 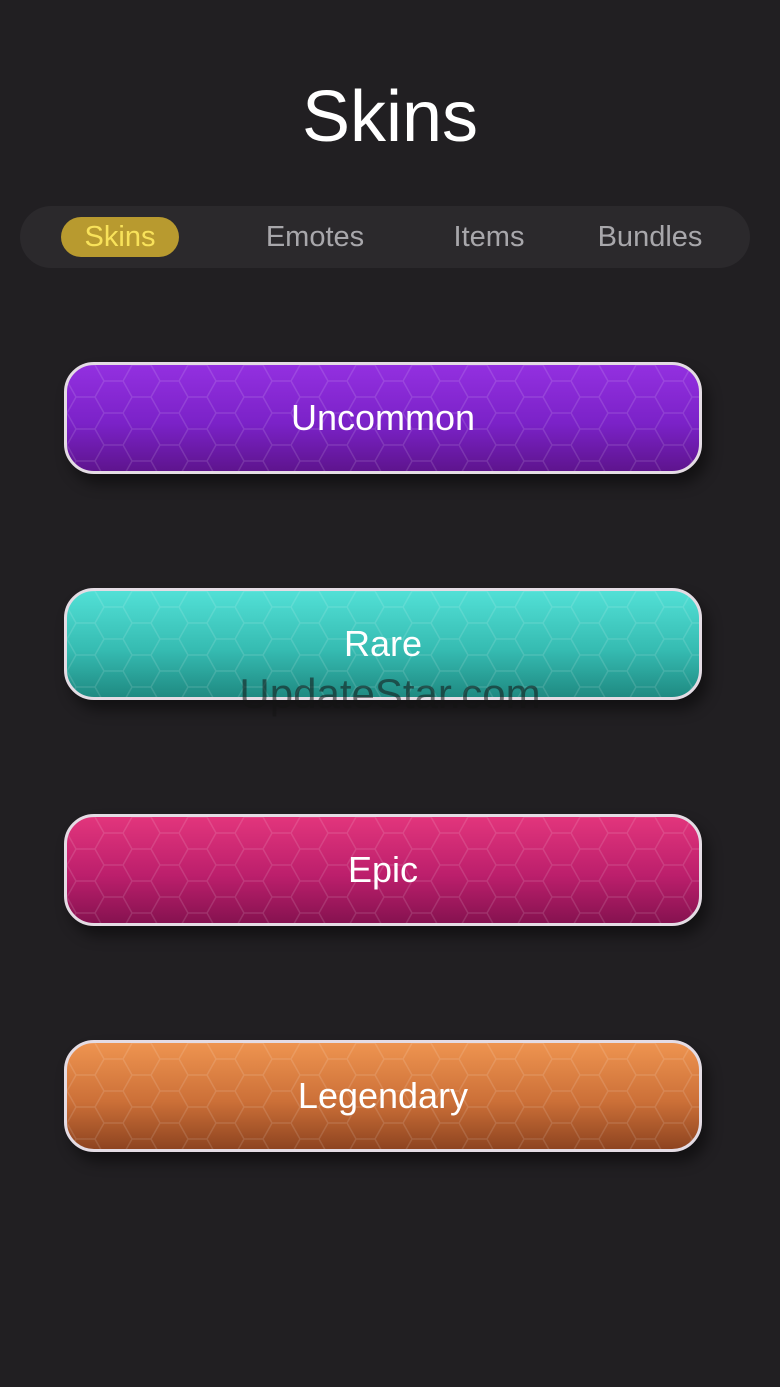 I want to click on tab-emotes: Emotes, so click(x=315, y=237).